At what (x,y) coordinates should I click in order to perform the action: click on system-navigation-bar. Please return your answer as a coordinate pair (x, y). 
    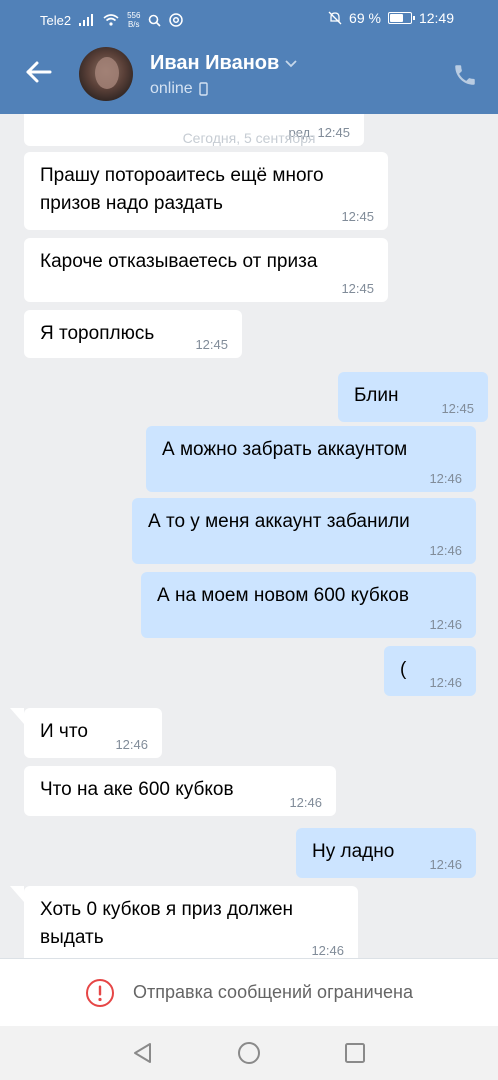
    Looking at the image, I should click on (249, 1053).